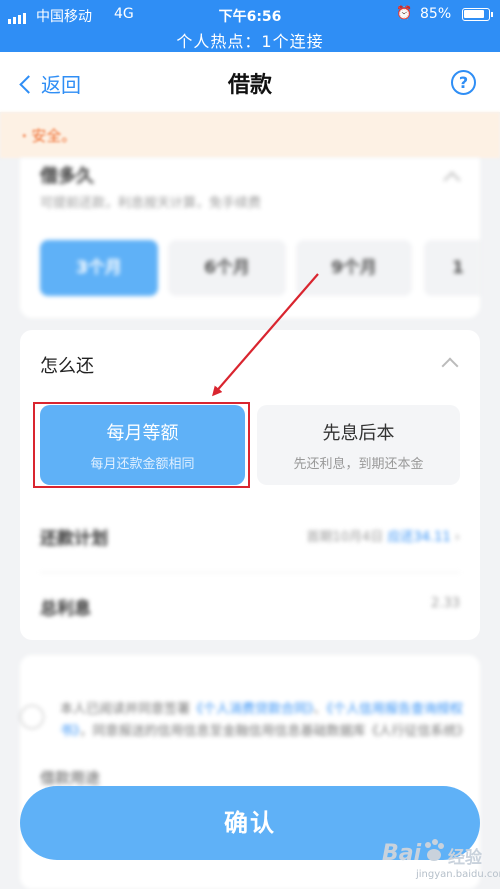 This screenshot has height=889, width=500. What do you see at coordinates (141, 445) in the screenshot?
I see `annotation-highlight-box` at bounding box center [141, 445].